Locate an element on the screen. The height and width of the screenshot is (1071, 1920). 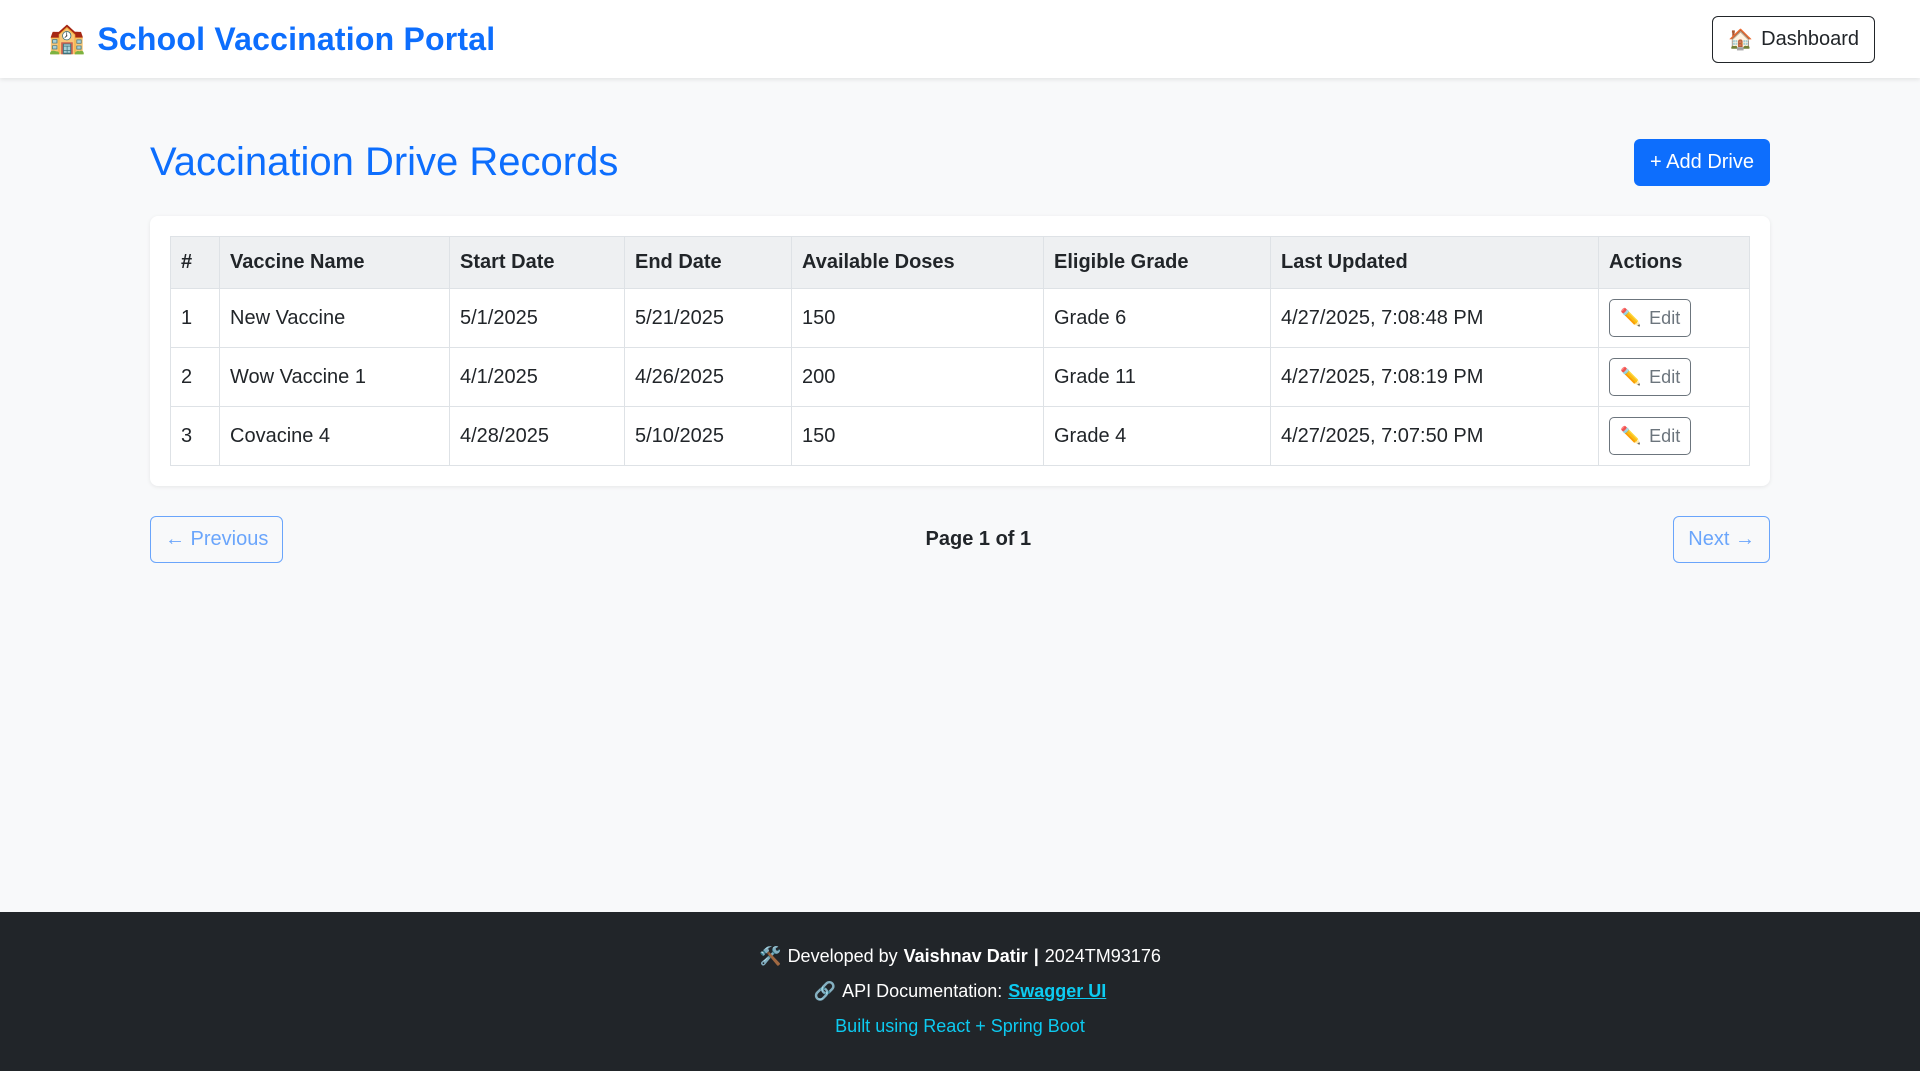
cell-eligible-grade: Grade 6 is located at coordinates (1157, 318).